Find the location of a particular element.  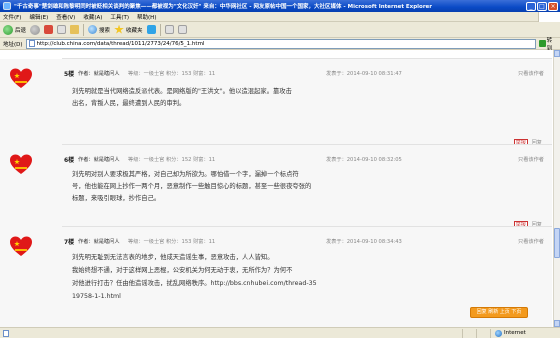

maximize-button: □ is located at coordinates (542, 6).